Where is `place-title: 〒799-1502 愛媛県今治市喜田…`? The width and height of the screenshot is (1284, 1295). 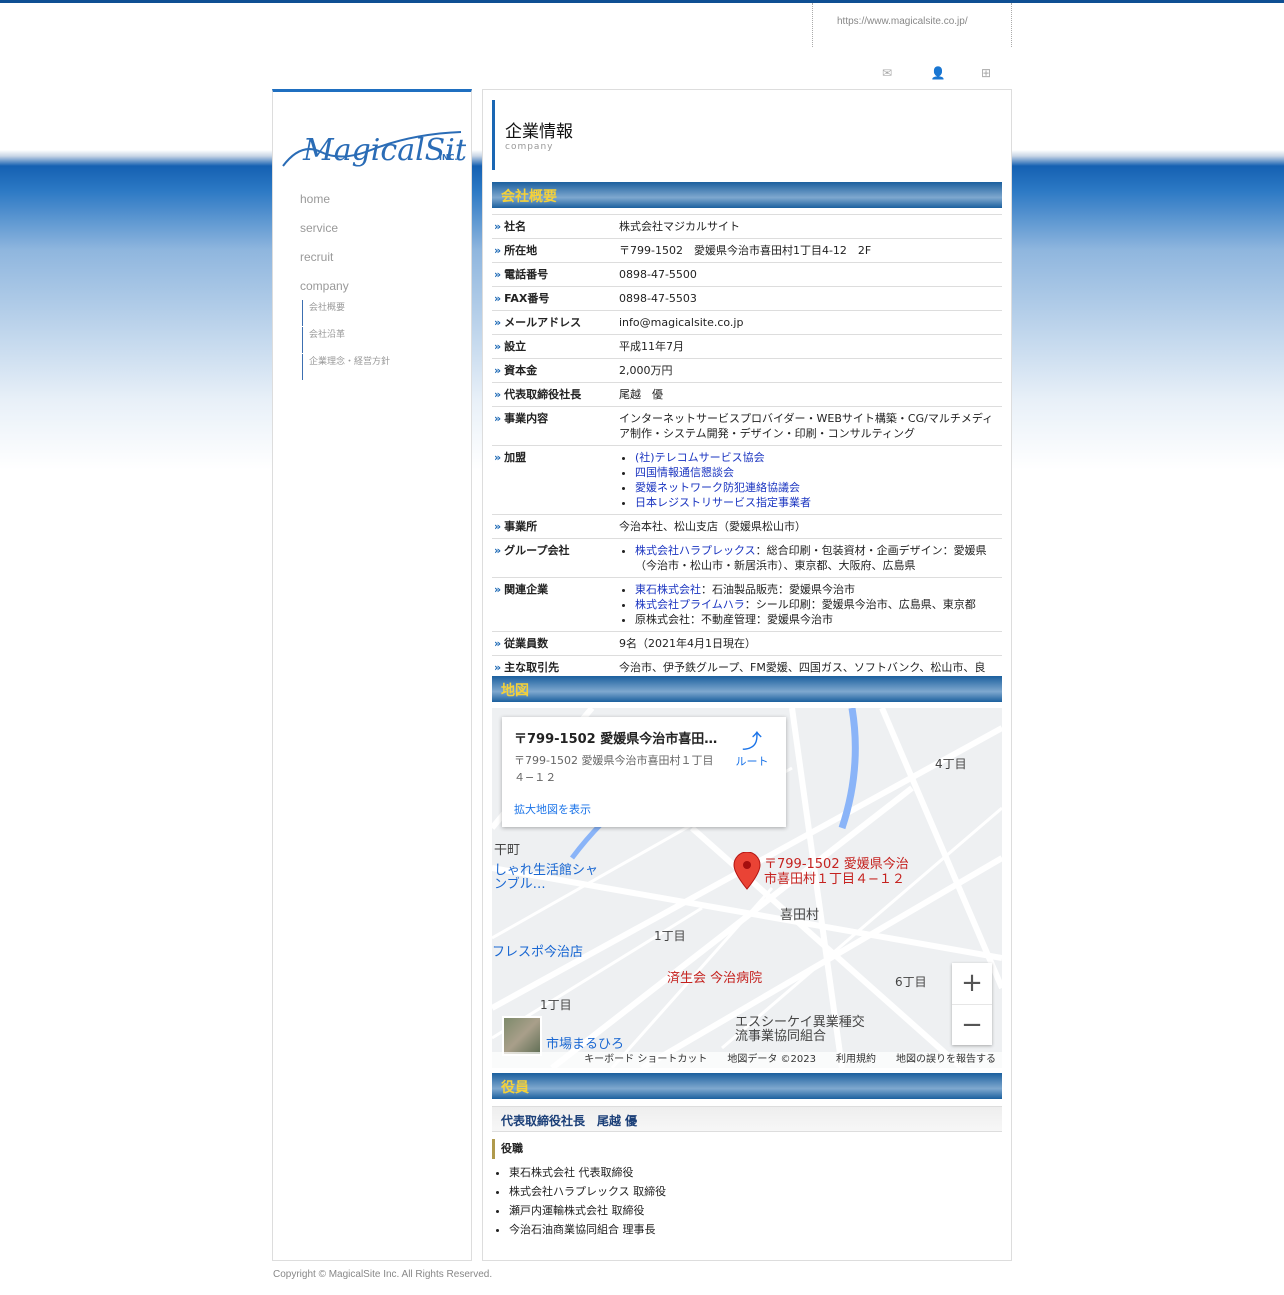 place-title: 〒799-1502 愛媛県今治市喜田… is located at coordinates (616, 739).